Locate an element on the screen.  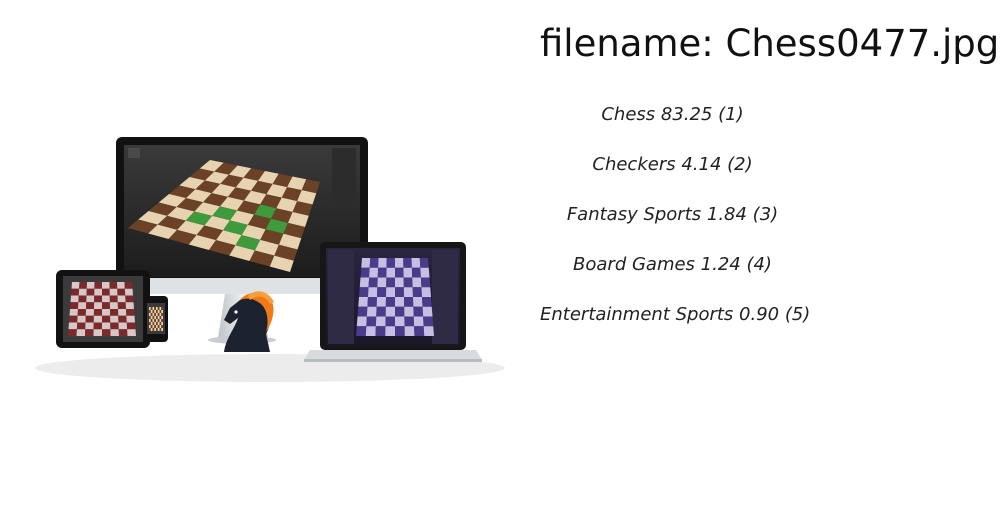
laptop is located at coordinates (393, 302).